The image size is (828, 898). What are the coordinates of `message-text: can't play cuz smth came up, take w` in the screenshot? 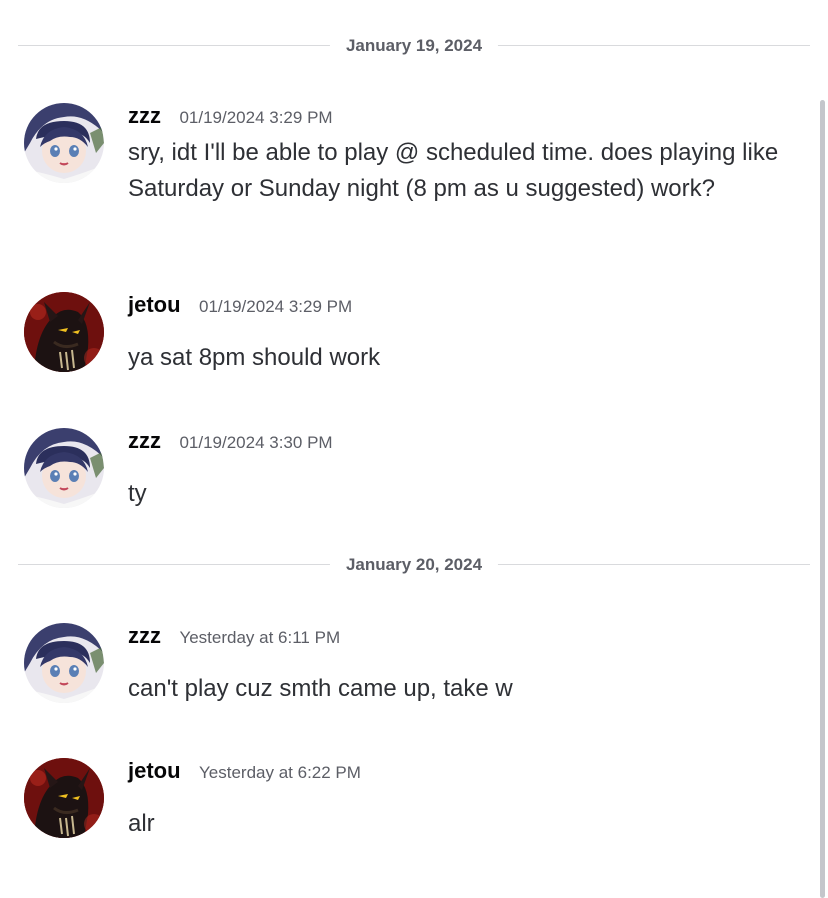 It's located at (320, 688).